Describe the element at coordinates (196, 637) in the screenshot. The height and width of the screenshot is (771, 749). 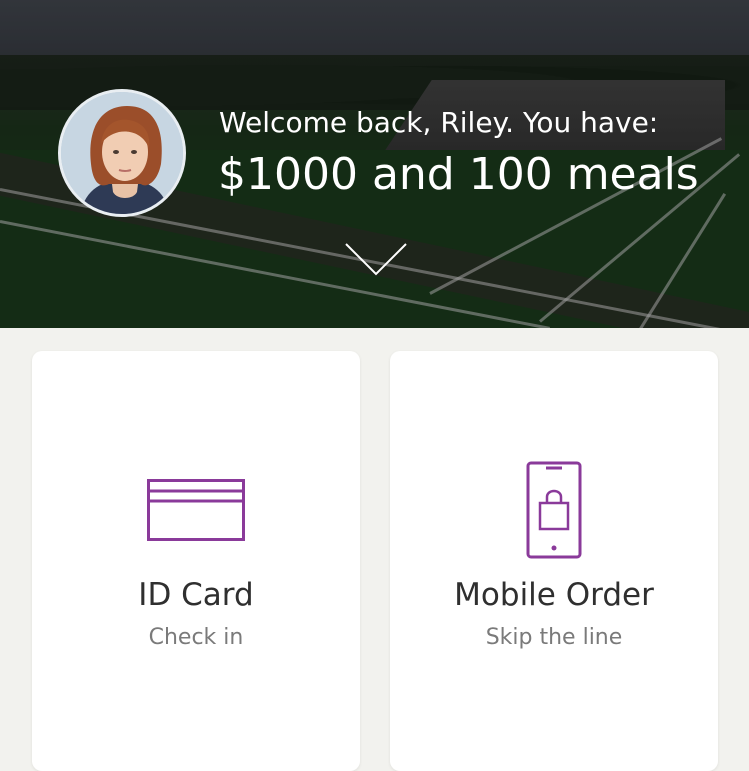
I see `id-card-subtitle: Check in` at that location.